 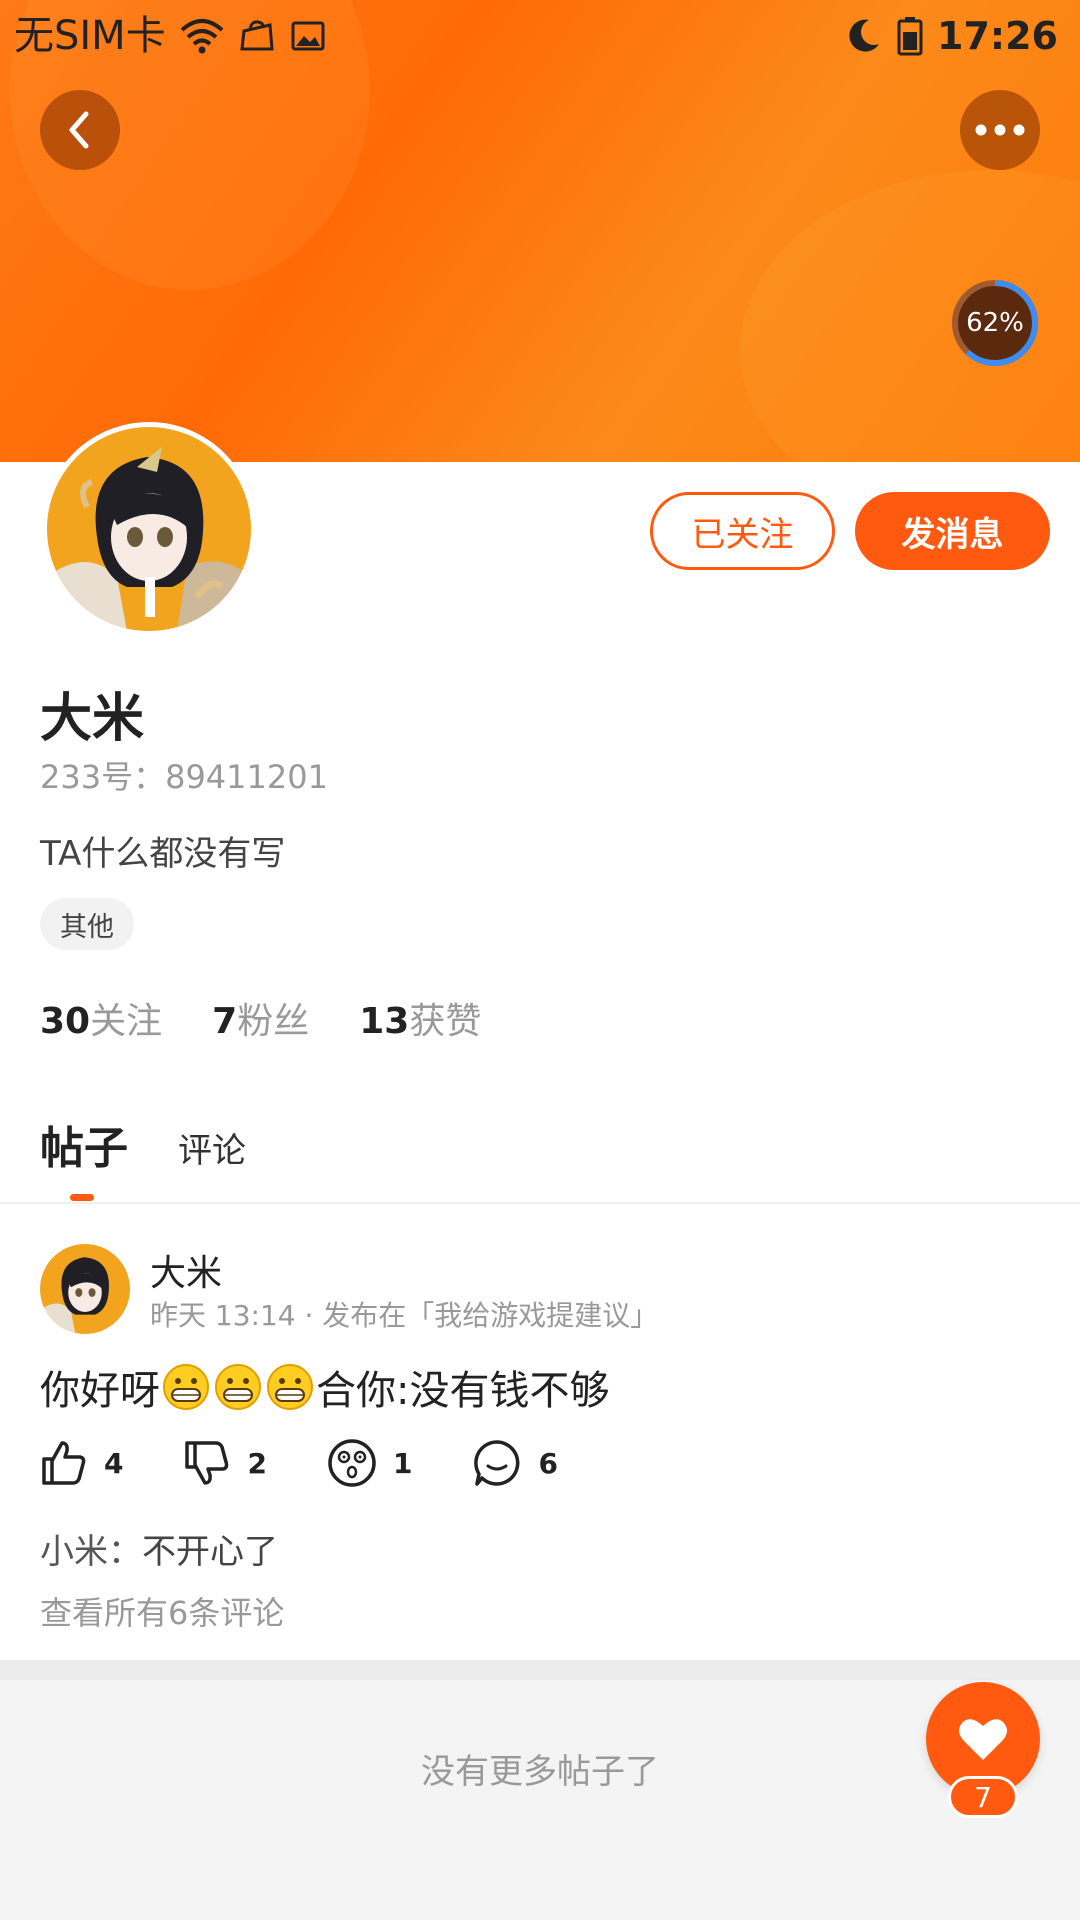 What do you see at coordinates (983, 1739) in the screenshot?
I see `heart-icon` at bounding box center [983, 1739].